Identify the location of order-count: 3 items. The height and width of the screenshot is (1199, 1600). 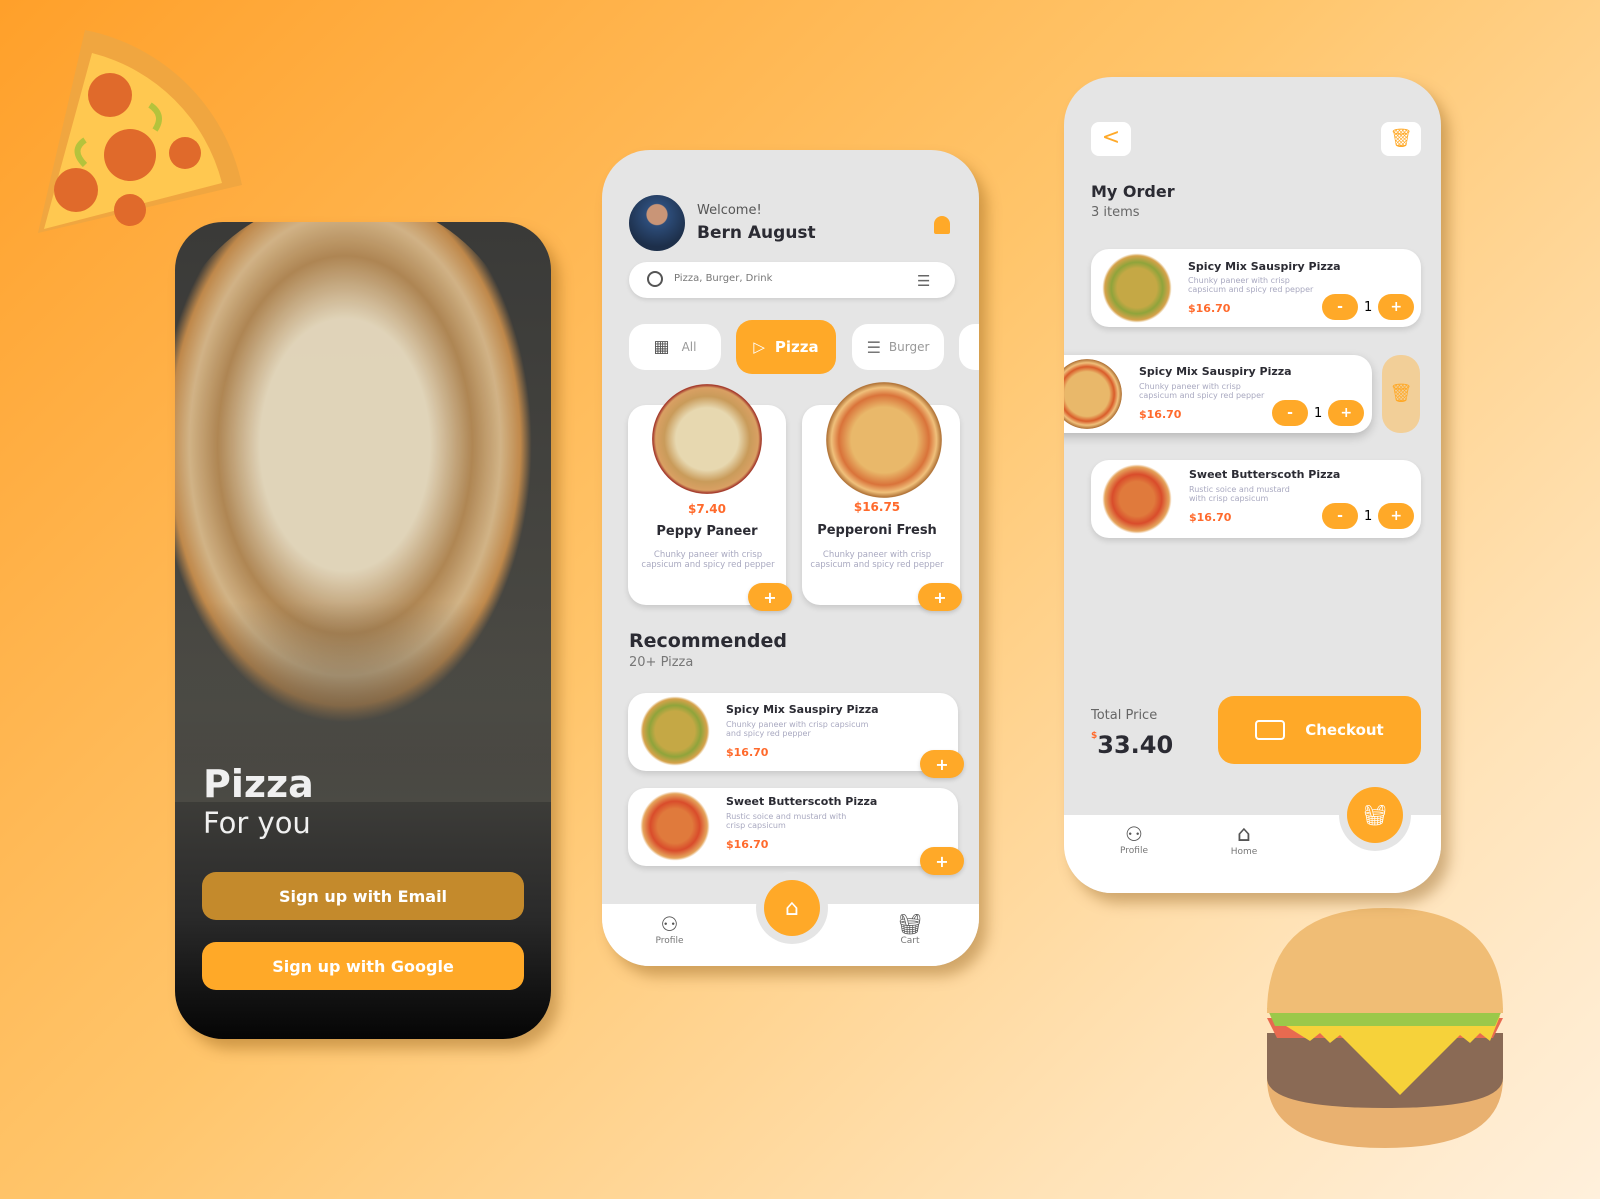
(1115, 212).